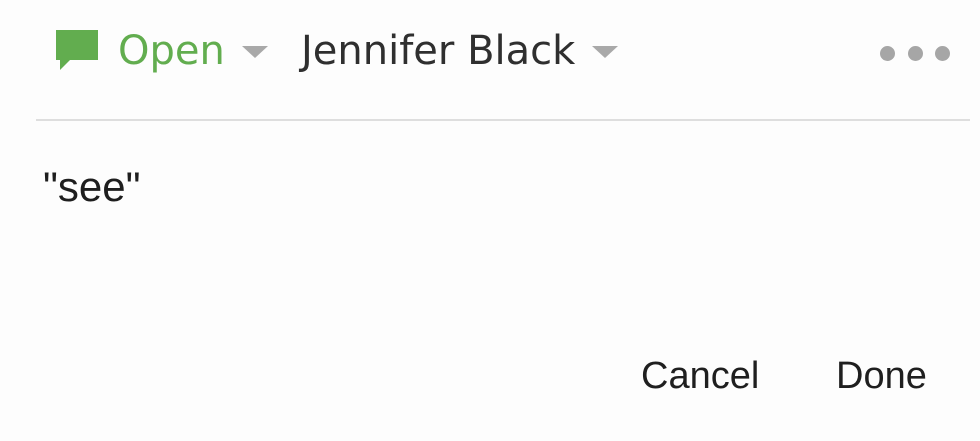 This screenshot has height=441, width=980. Describe the element at coordinates (503, 120) in the screenshot. I see `header-divider` at that location.